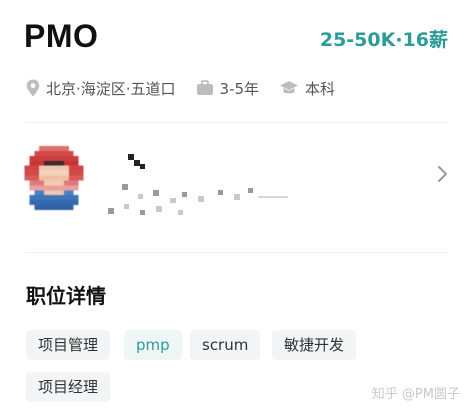 The image size is (474, 412). What do you see at coordinates (66, 296) in the screenshot?
I see `section-title-job-details: 职位详情` at bounding box center [66, 296].